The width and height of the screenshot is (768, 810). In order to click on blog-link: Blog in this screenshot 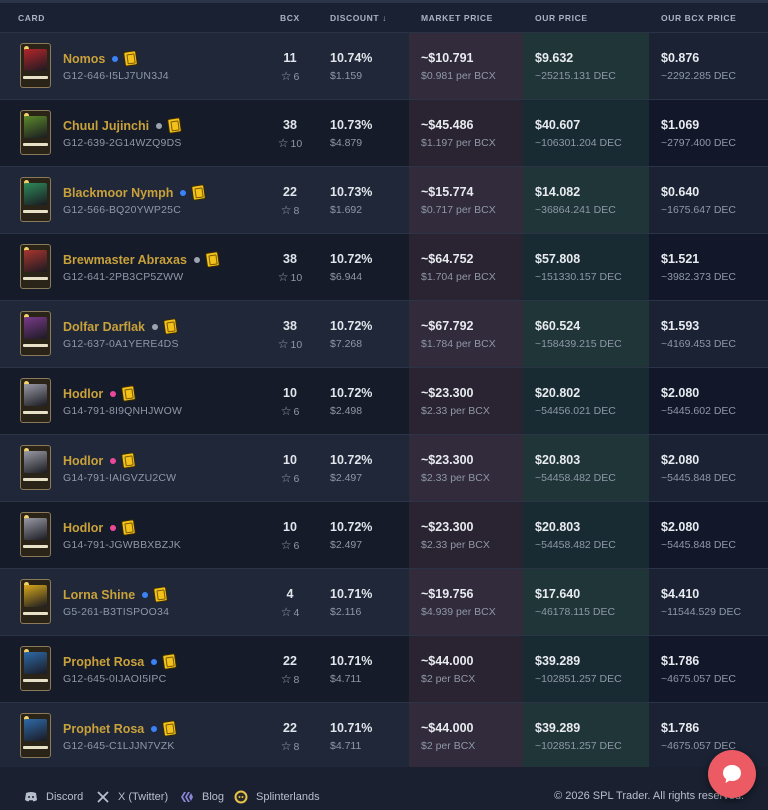, I will do `click(202, 797)`.